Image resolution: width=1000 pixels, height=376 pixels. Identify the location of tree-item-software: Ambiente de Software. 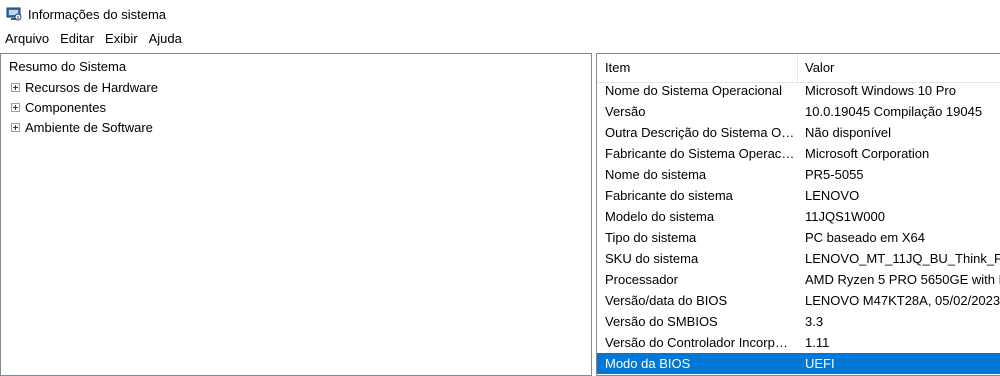
(82, 127).